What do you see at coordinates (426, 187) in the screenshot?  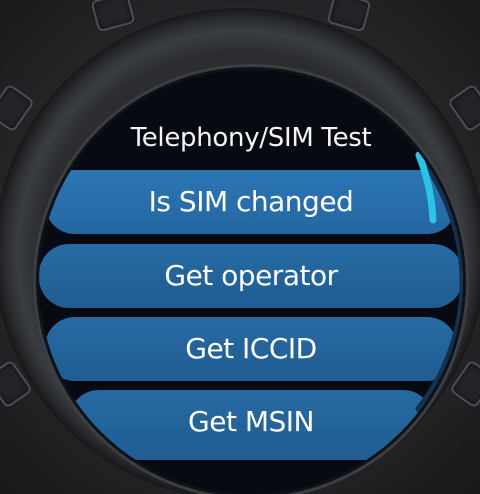 I see `scroll-thumb` at bounding box center [426, 187].